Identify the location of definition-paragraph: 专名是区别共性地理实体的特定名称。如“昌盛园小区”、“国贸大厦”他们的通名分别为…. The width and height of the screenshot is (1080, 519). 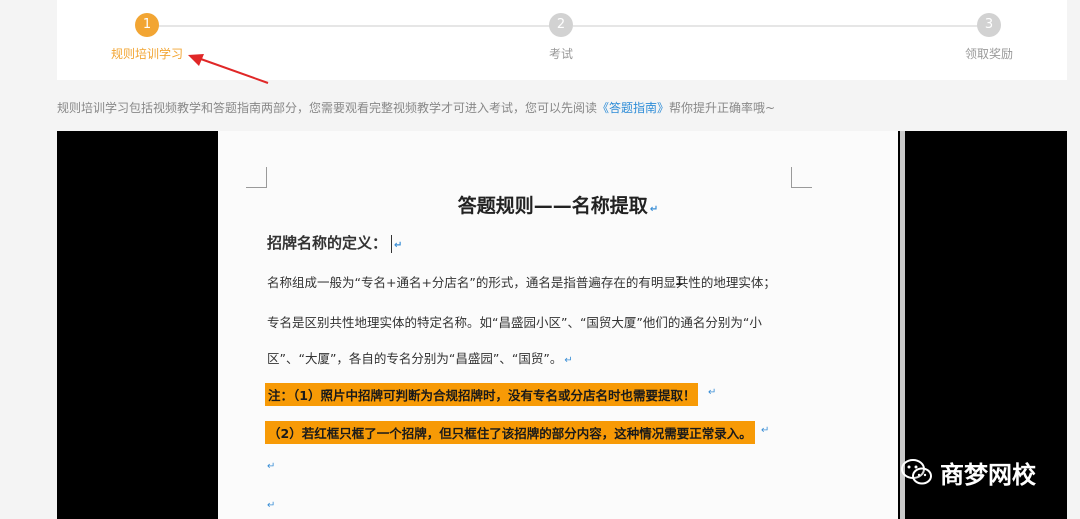
(514, 322).